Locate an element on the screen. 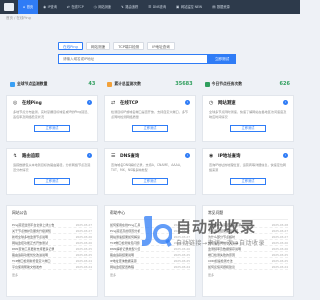 The image size is (320, 300). list-item-title: 路由追踪功能优化改进说明 is located at coordinates (30, 255).